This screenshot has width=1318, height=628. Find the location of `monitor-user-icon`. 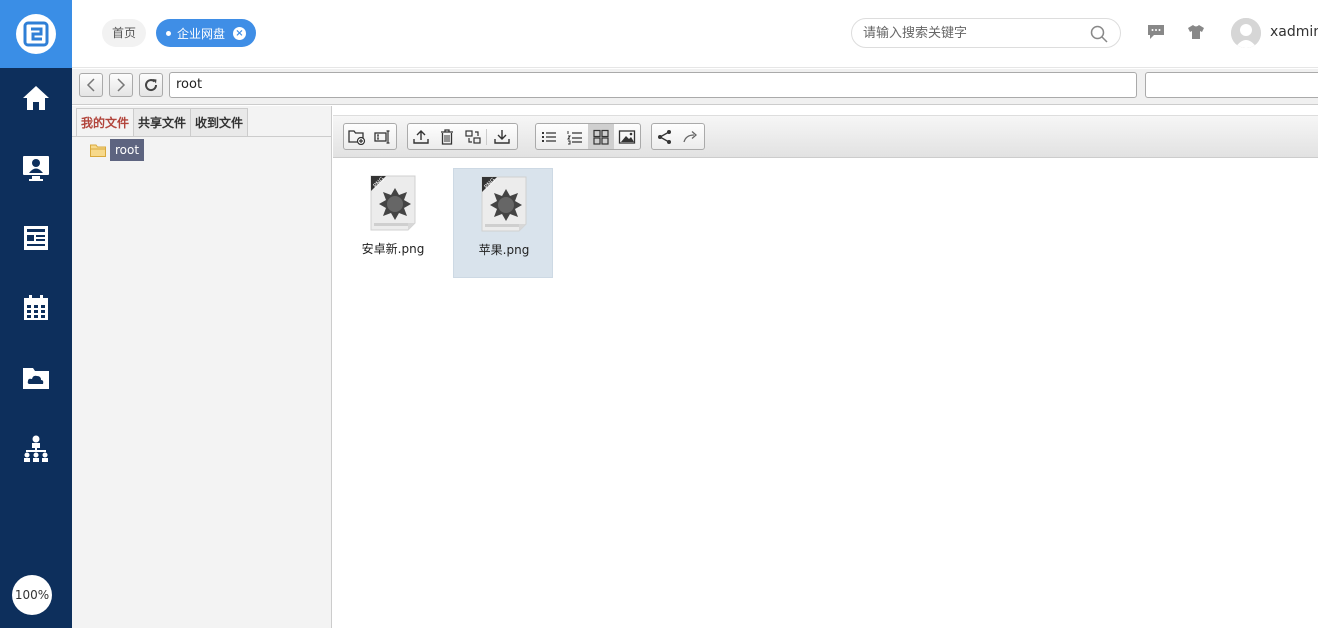

monitor-user-icon is located at coordinates (36, 168).